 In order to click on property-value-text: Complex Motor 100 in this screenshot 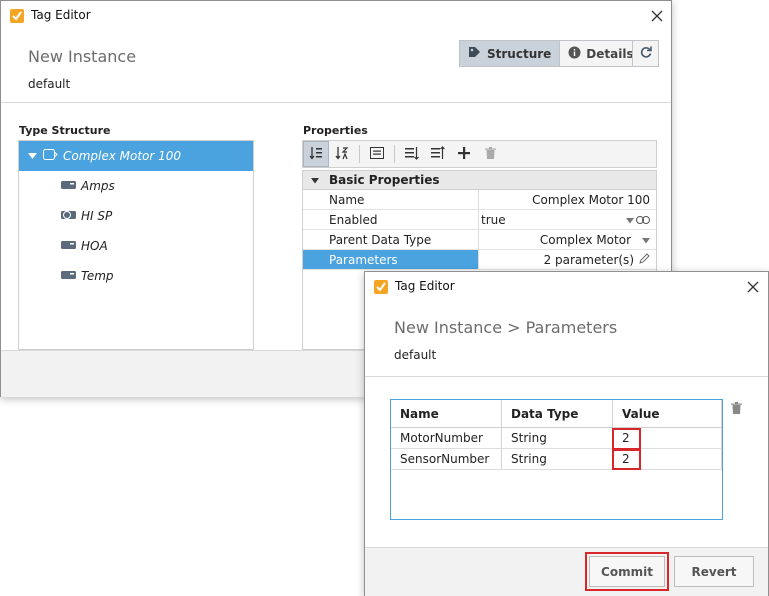, I will do `click(591, 199)`.